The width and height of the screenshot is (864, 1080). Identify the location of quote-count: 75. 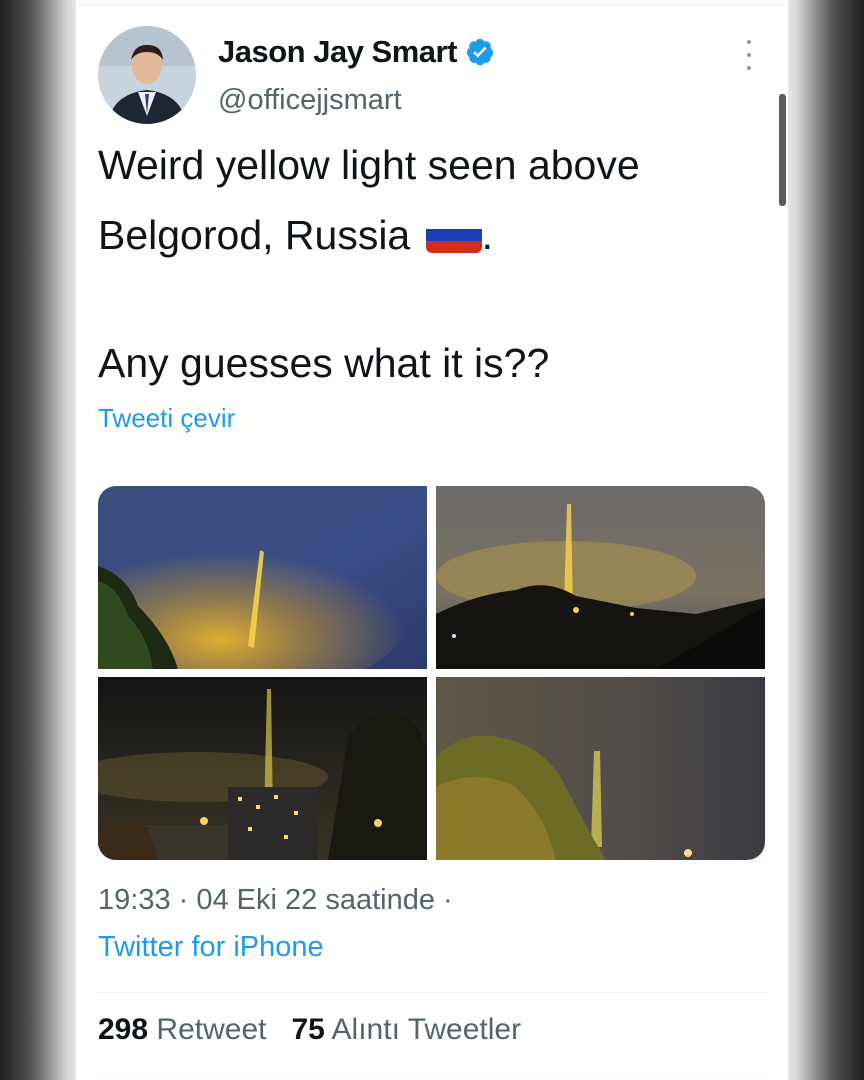
(308, 1029).